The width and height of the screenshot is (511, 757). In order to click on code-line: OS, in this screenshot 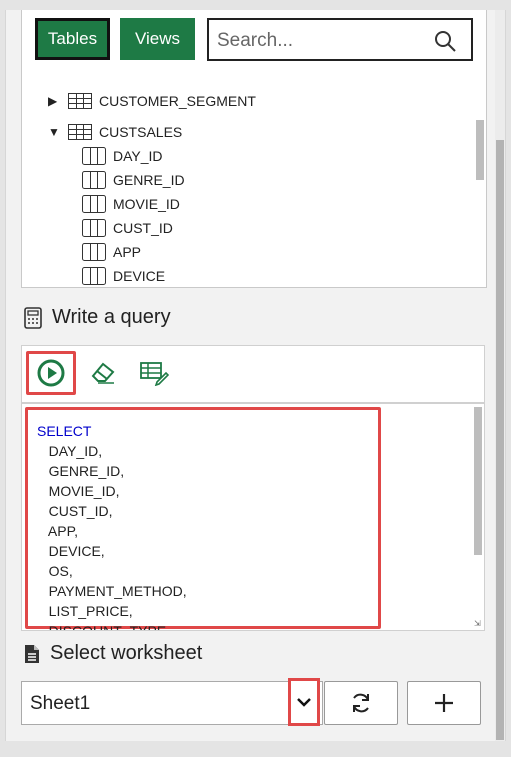, I will do `click(60, 571)`.